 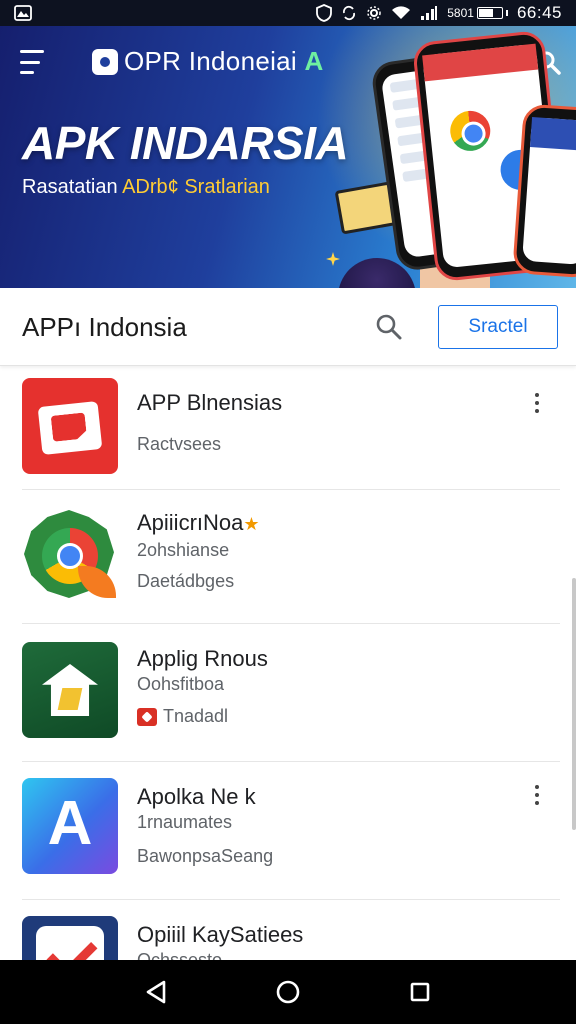 I want to click on app-name: APP Blnensias, so click(x=210, y=402).